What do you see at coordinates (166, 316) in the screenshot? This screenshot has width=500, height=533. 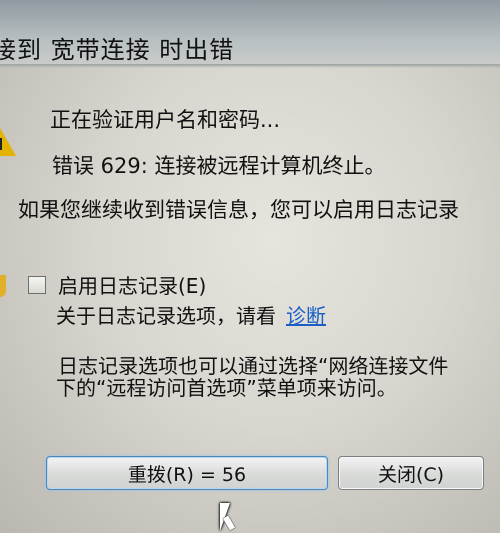 I see `logging-about-text: 关于日志记录选项，请看` at bounding box center [166, 316].